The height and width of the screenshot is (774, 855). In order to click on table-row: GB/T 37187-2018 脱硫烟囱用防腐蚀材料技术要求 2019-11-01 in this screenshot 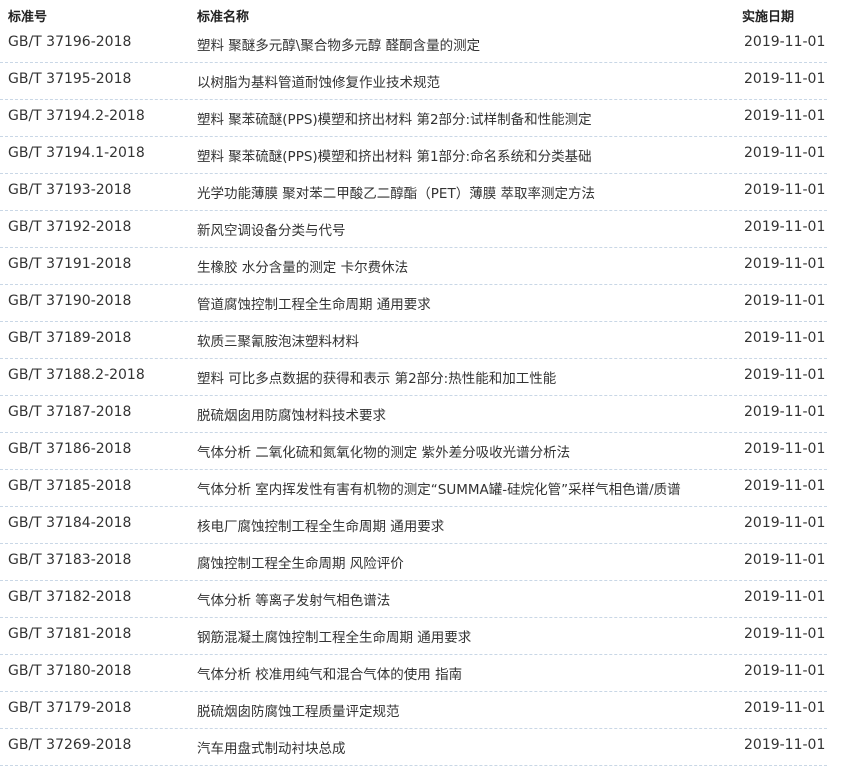, I will do `click(413, 414)`.